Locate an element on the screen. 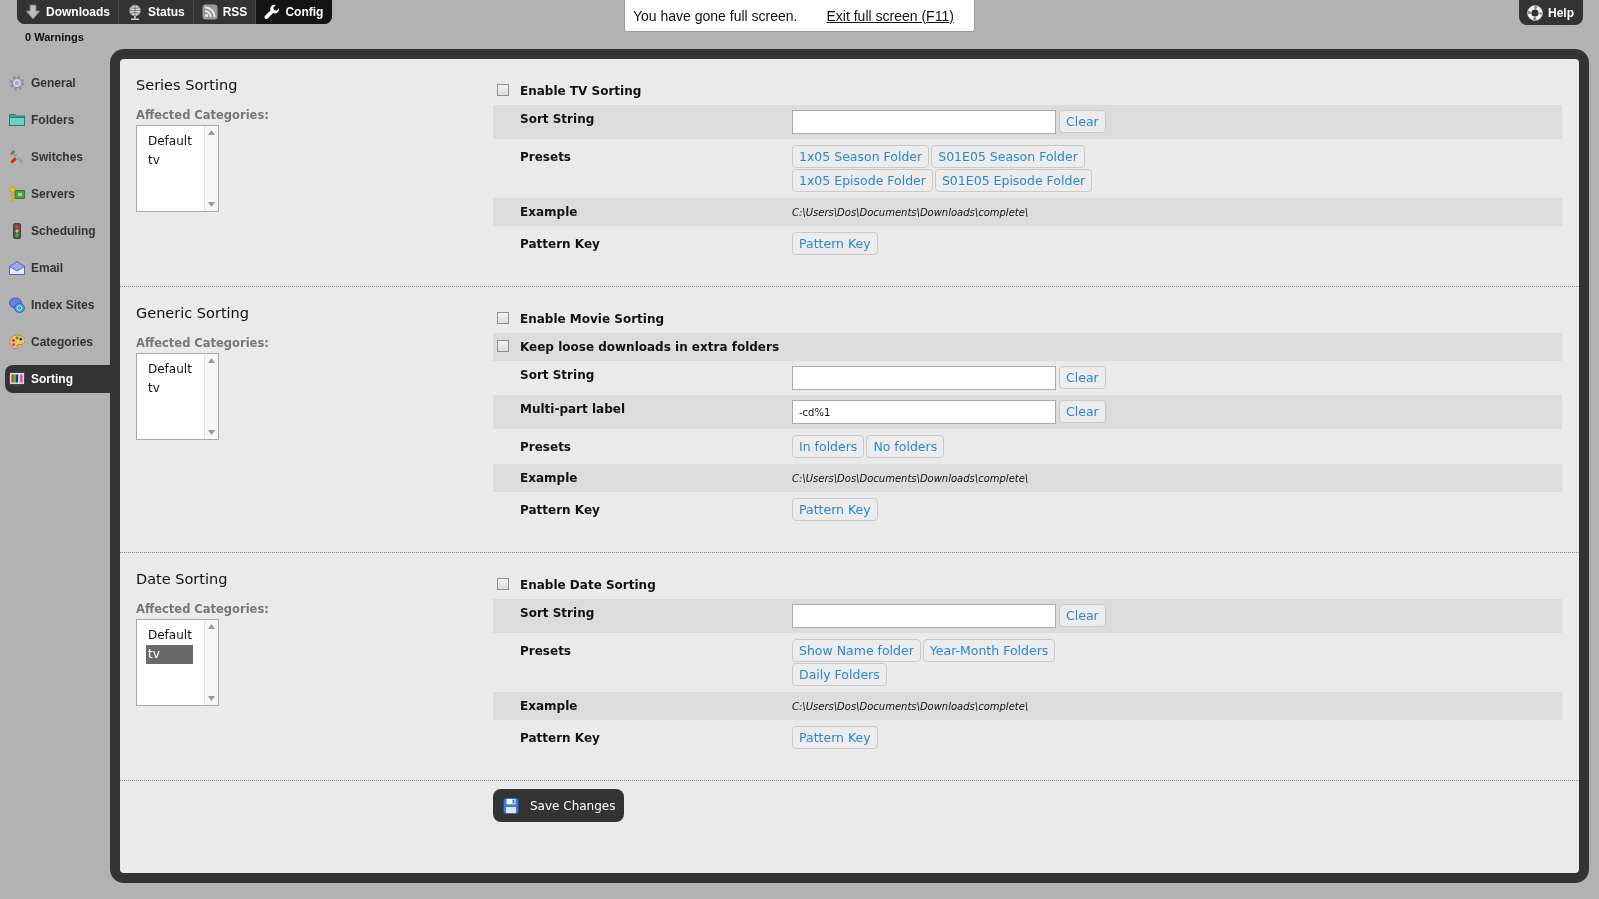  tools-icon is located at coordinates (17, 157).